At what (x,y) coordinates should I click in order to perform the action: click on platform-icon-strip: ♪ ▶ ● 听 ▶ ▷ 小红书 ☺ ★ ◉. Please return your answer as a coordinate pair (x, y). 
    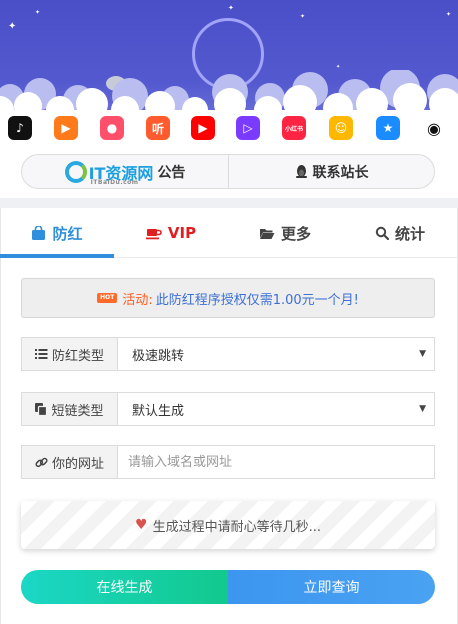
    Looking at the image, I should click on (229, 129).